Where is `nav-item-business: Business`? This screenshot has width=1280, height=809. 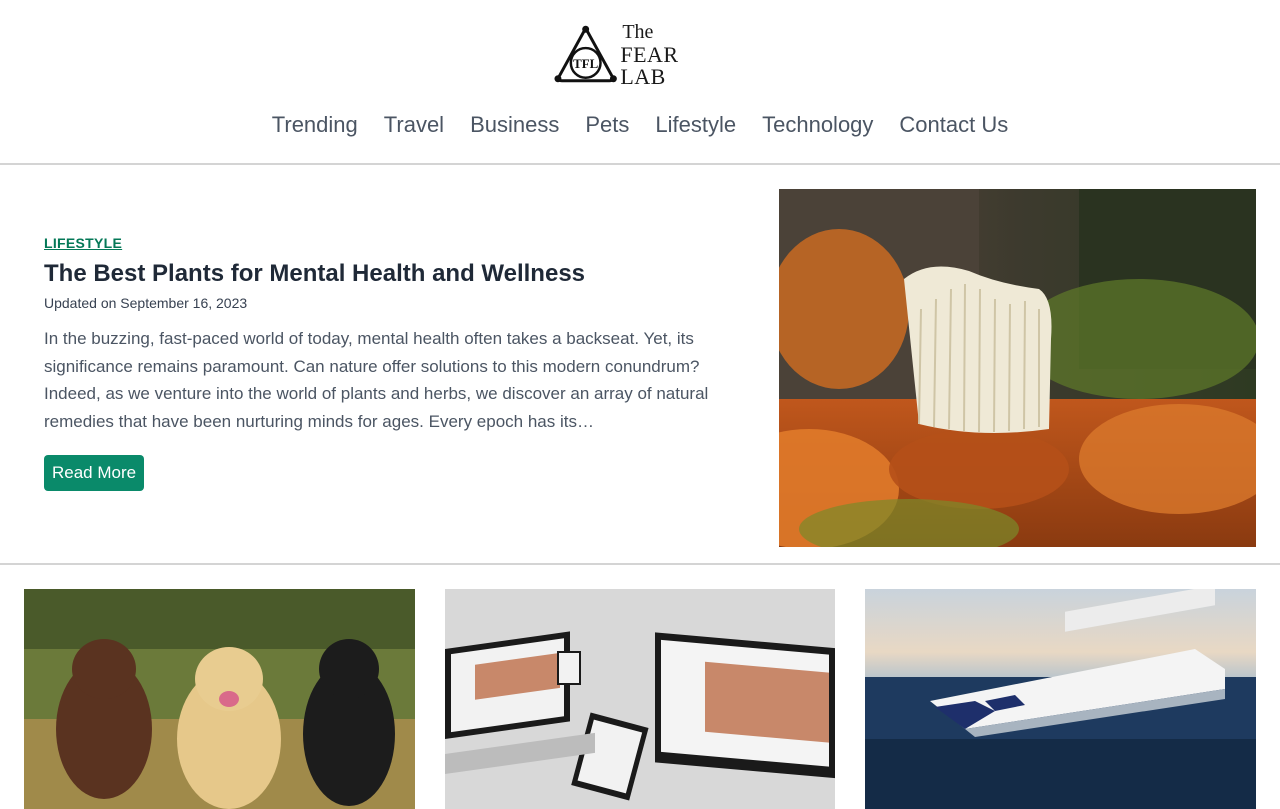
nav-item-business: Business is located at coordinates (514, 125).